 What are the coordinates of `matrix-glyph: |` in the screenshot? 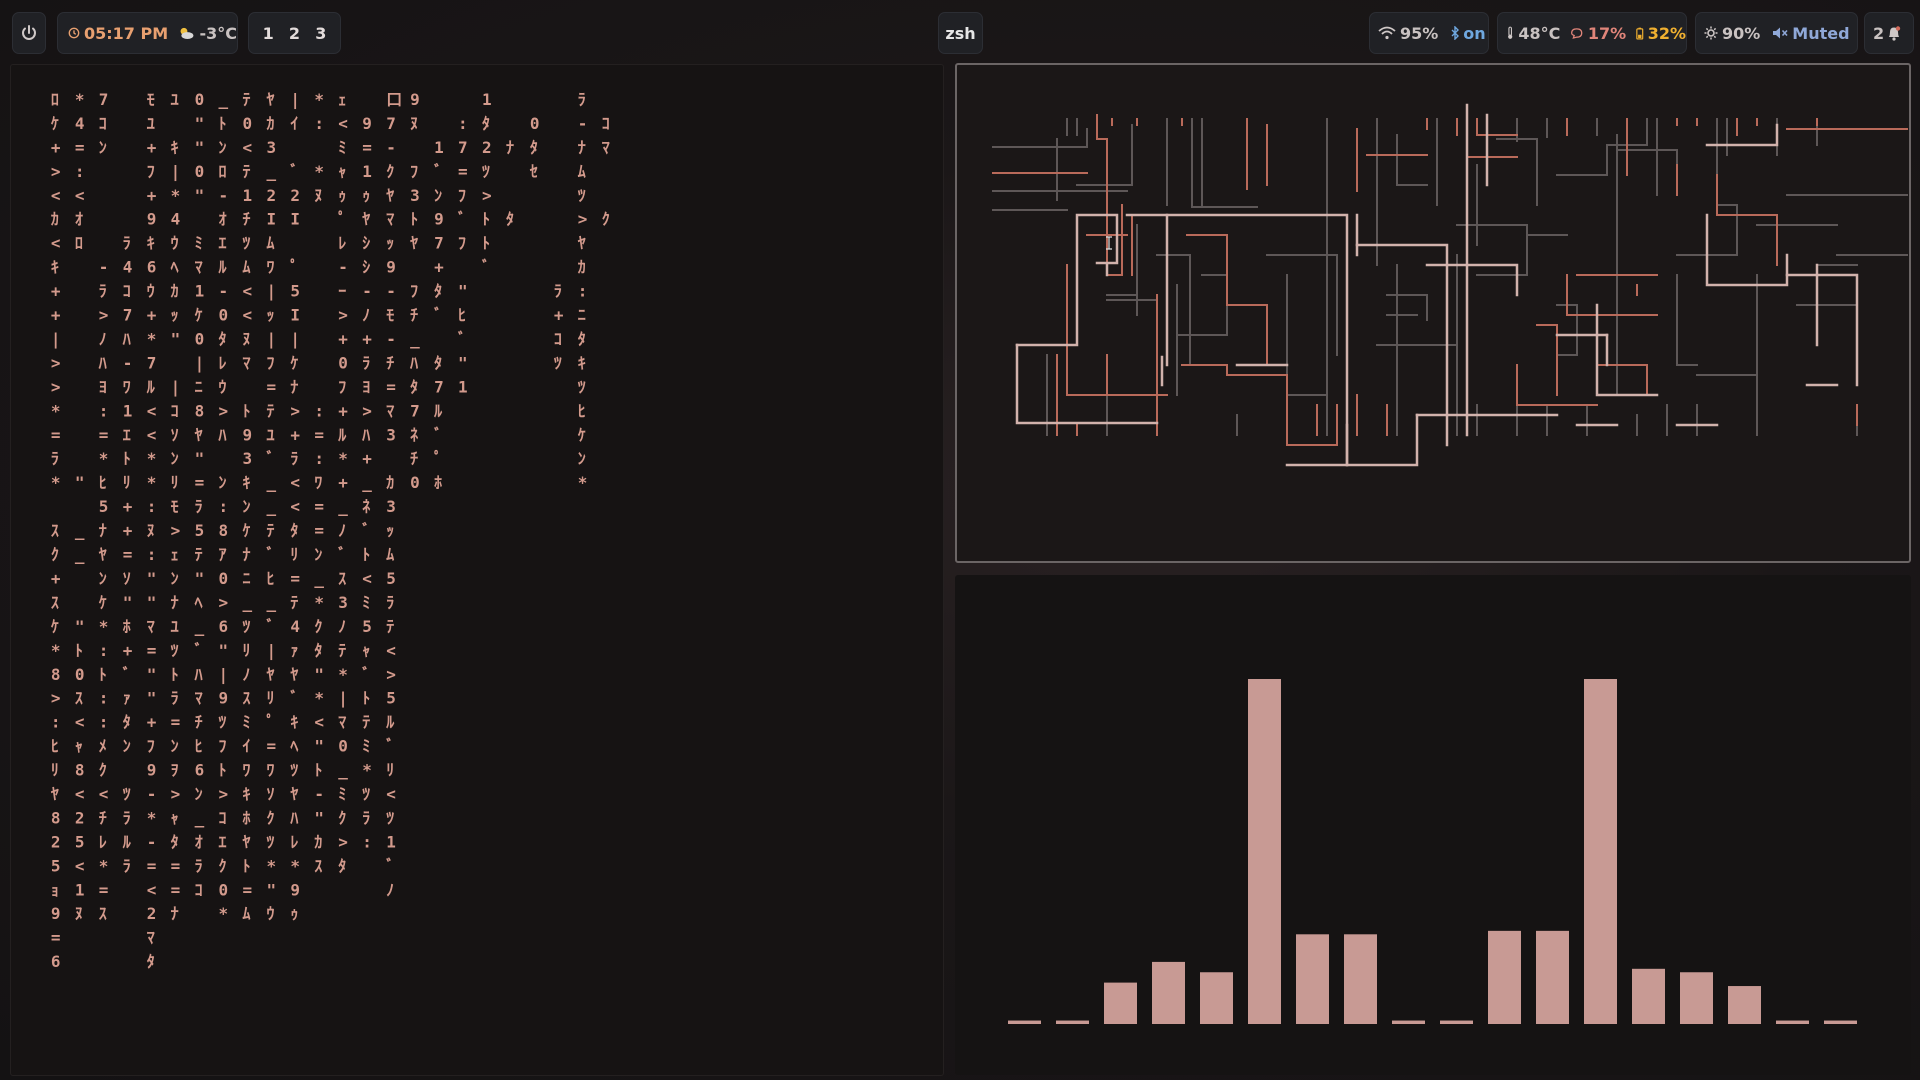 It's located at (295, 100).